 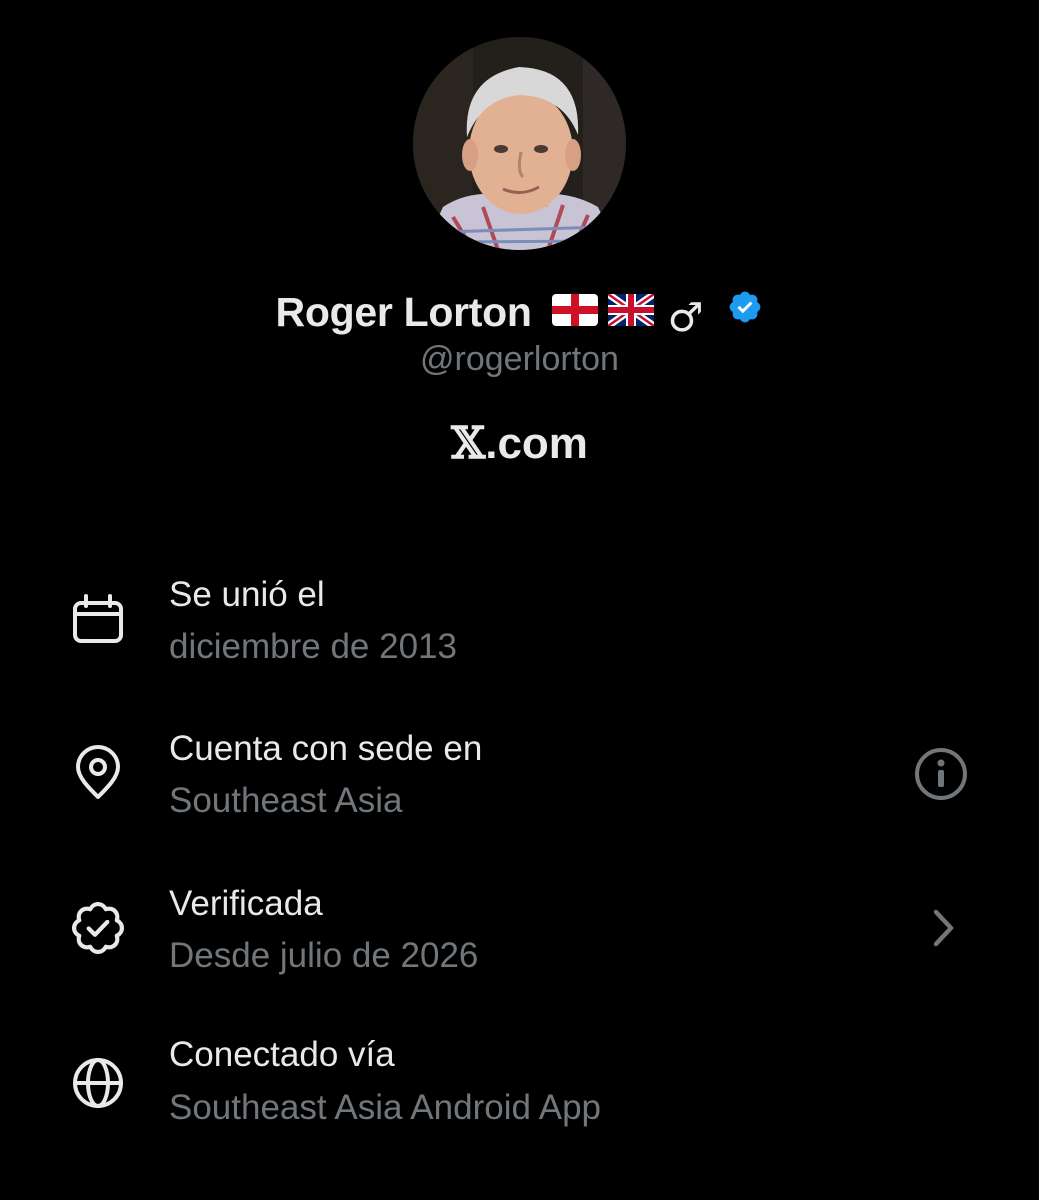 What do you see at coordinates (246, 903) in the screenshot?
I see `verified-title: Verificada` at bounding box center [246, 903].